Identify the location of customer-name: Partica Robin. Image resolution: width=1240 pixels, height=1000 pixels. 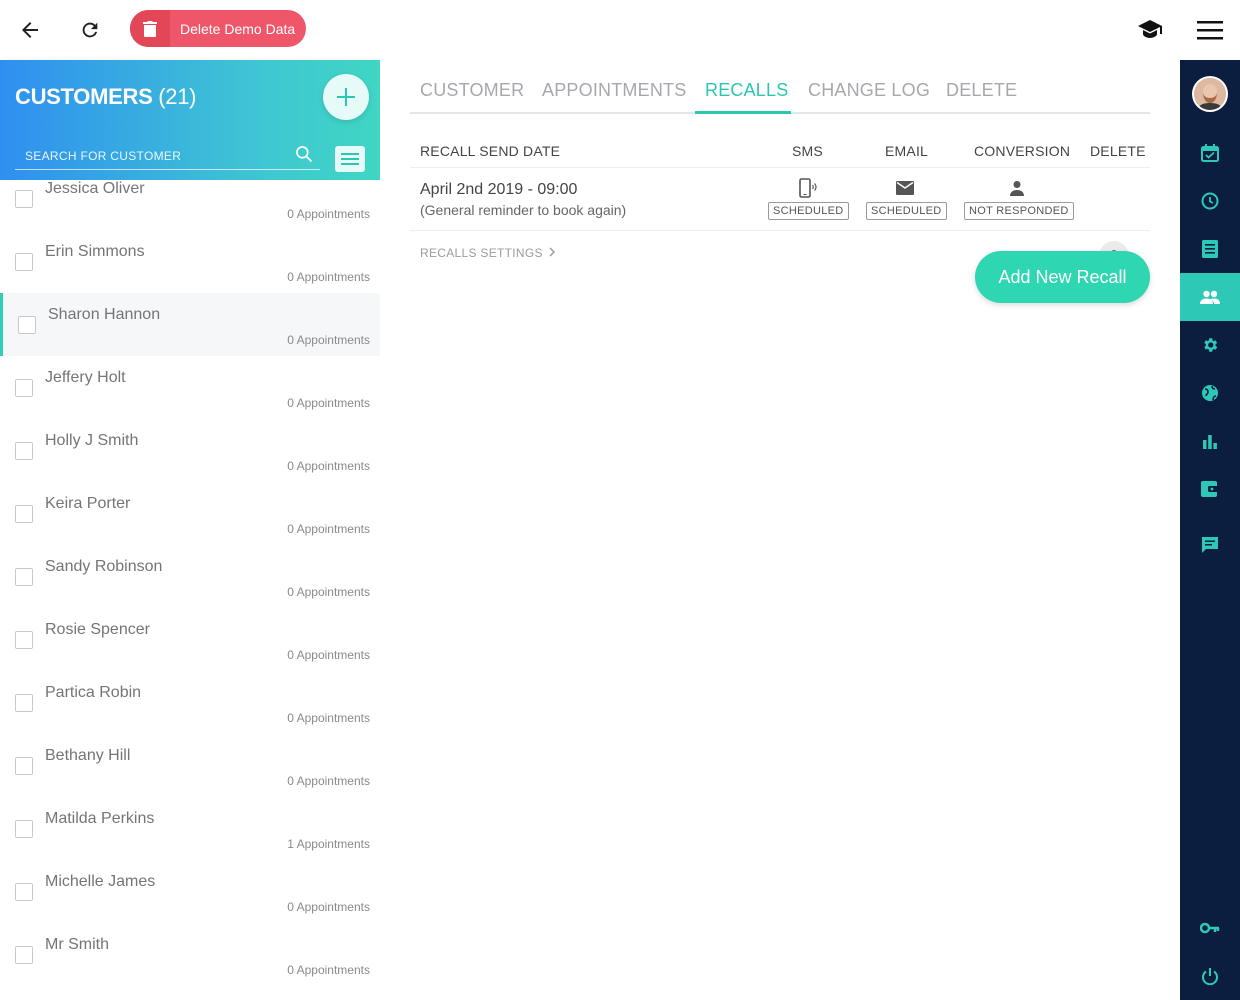
(93, 692).